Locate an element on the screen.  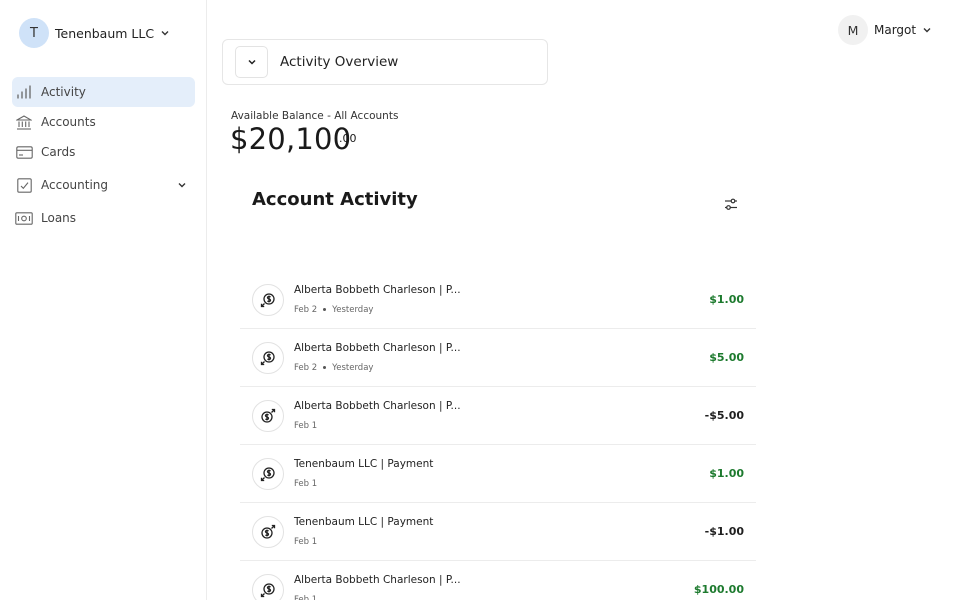
credit-card-icon is located at coordinates (24, 152).